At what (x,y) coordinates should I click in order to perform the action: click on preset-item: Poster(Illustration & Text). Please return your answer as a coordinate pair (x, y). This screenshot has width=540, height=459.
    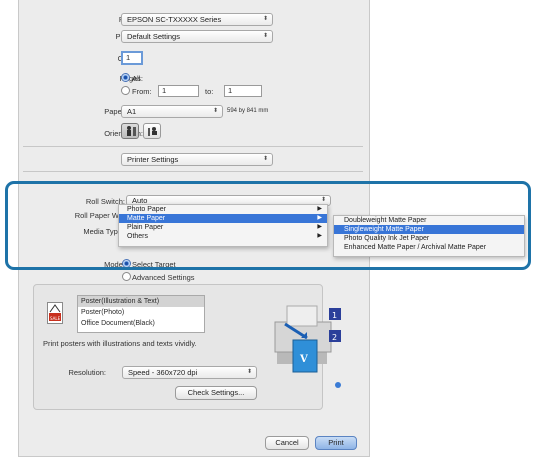
    Looking at the image, I should click on (141, 301).